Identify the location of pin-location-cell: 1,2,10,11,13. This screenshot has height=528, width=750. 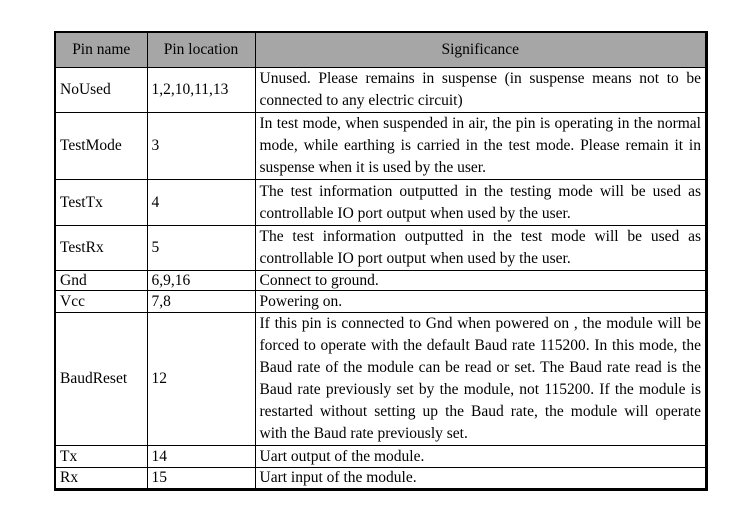
(201, 90).